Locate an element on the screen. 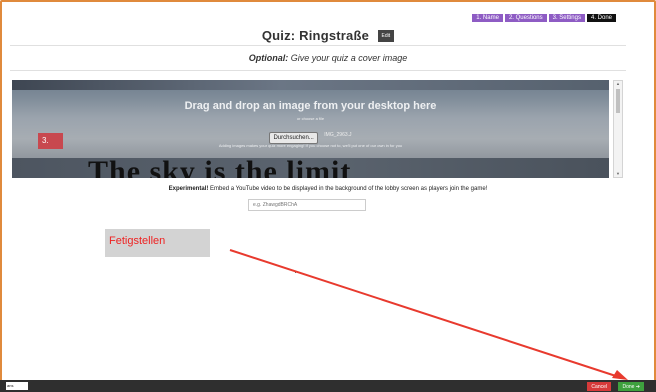  selected-file-name: IMG_2963.J is located at coordinates (338, 134).